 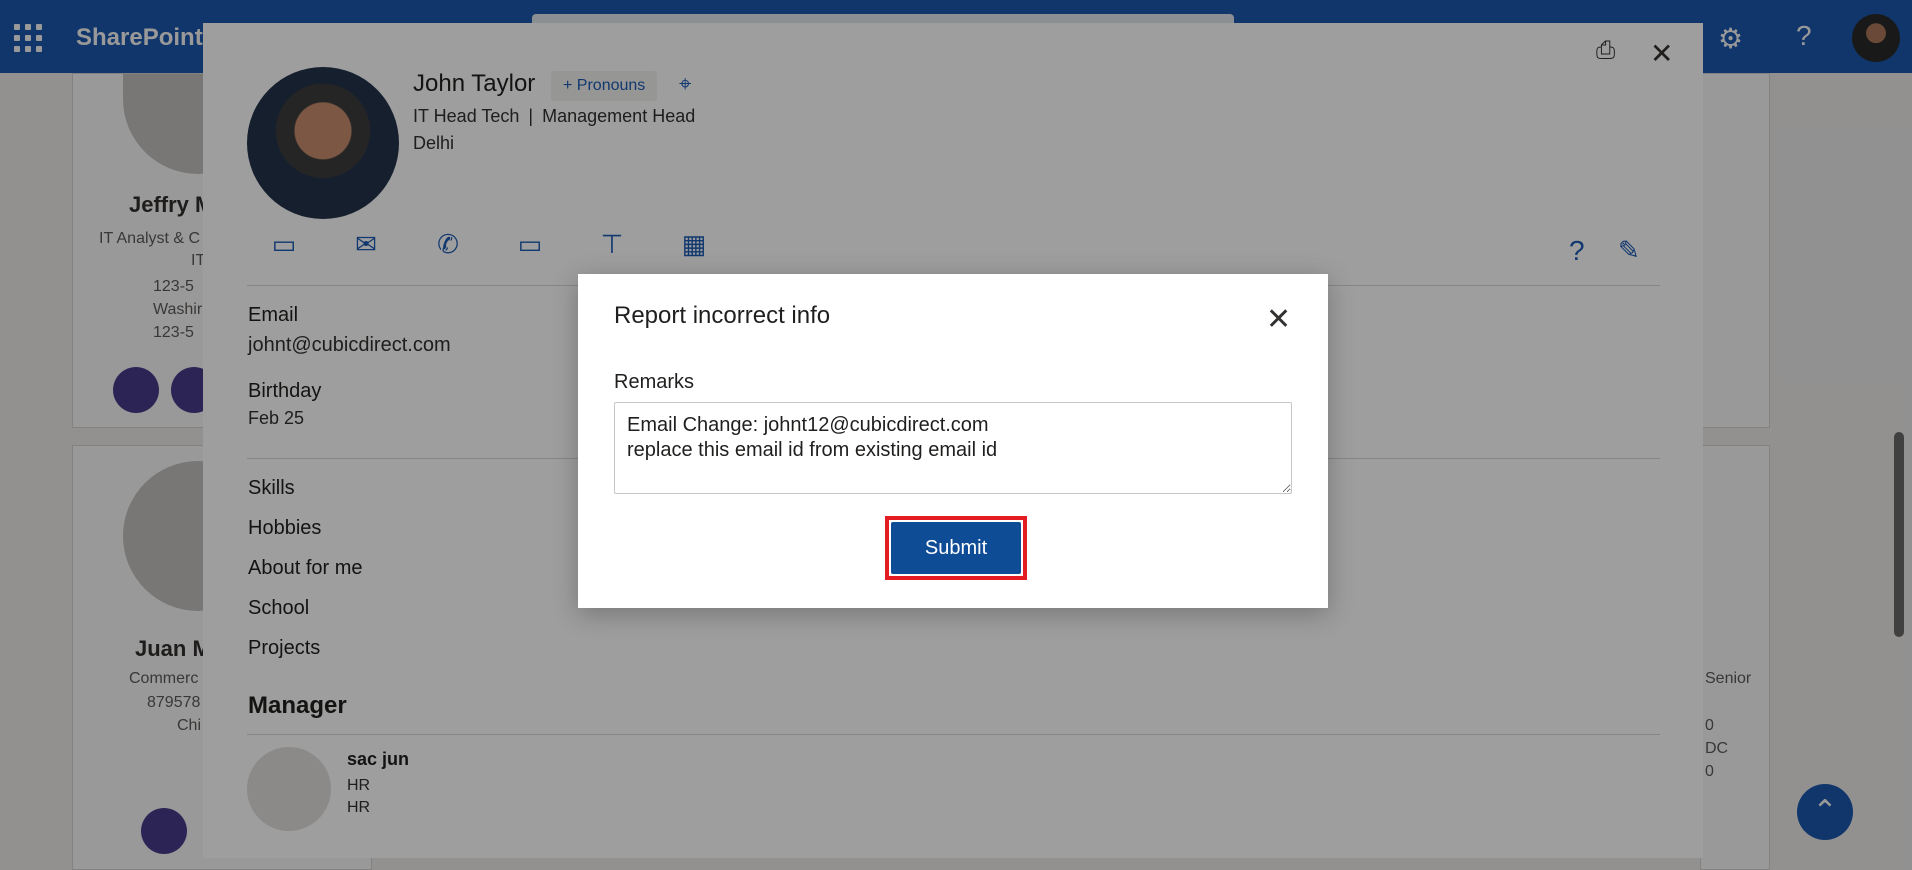 I want to click on submit-button: Submit, so click(x=956, y=548).